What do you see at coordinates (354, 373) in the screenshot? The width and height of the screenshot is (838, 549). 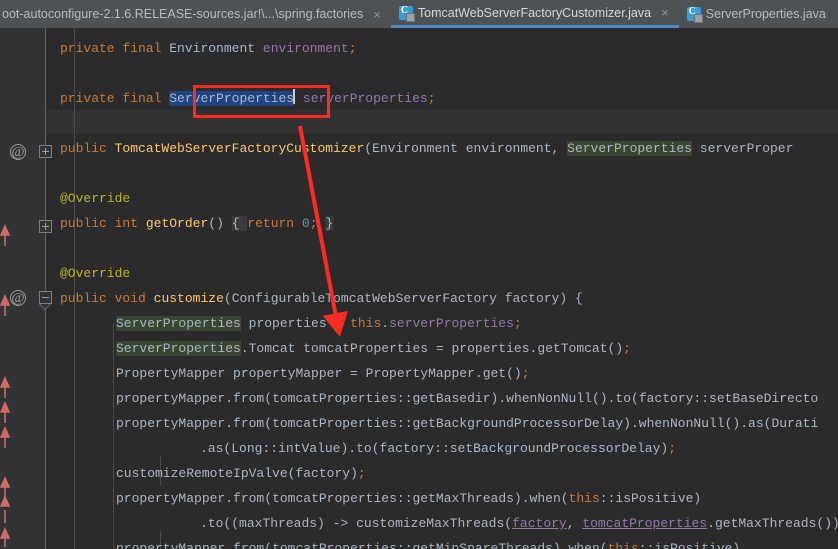 I see `code-token: =` at bounding box center [354, 373].